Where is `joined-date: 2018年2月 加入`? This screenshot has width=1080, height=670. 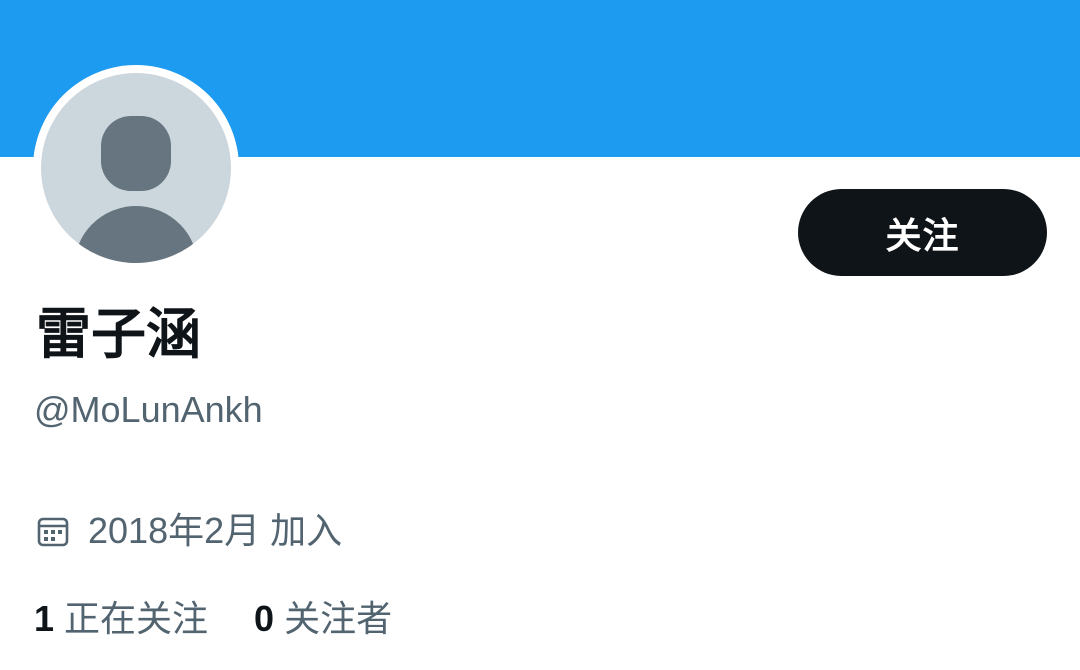 joined-date: 2018年2月 加入 is located at coordinates (215, 530).